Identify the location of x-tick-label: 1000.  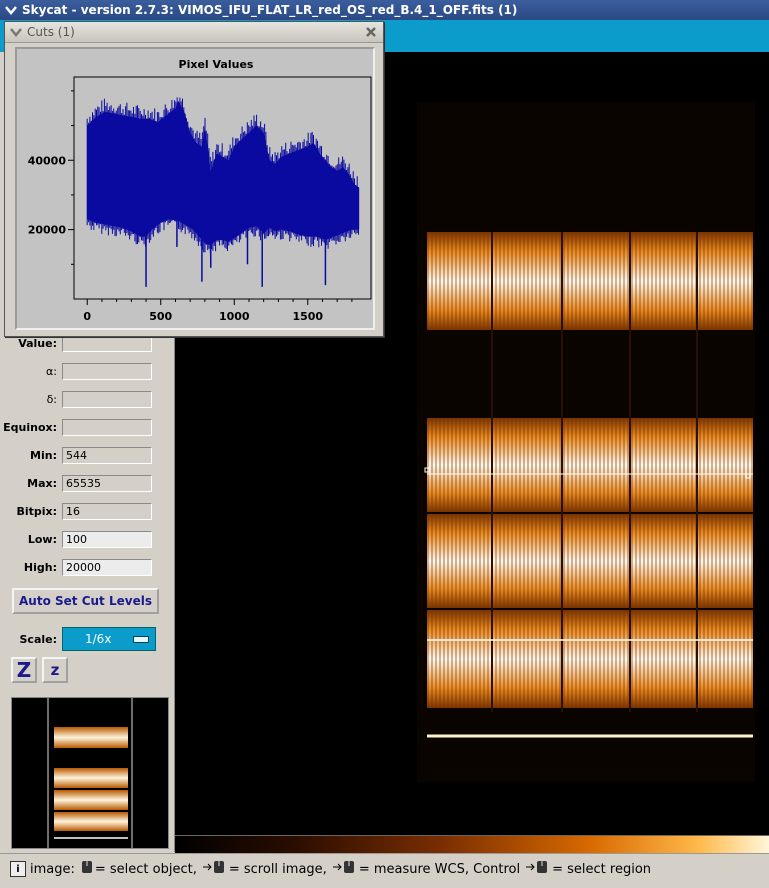
(234, 316).